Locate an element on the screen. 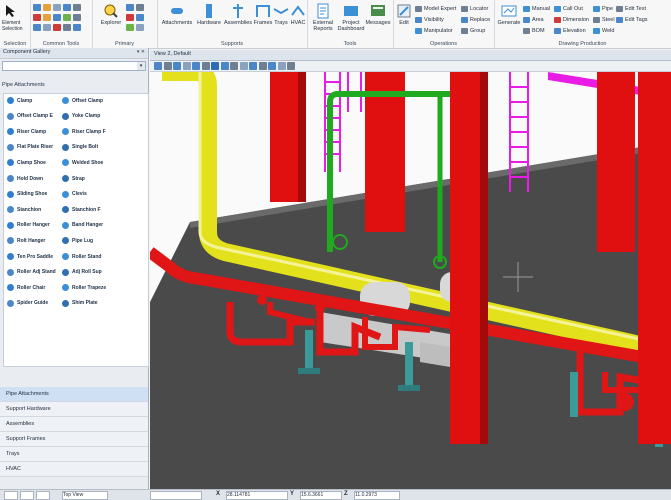 This screenshot has width=671, height=500. gallery-item: Flat Plate Riser is located at coordinates (30, 147).